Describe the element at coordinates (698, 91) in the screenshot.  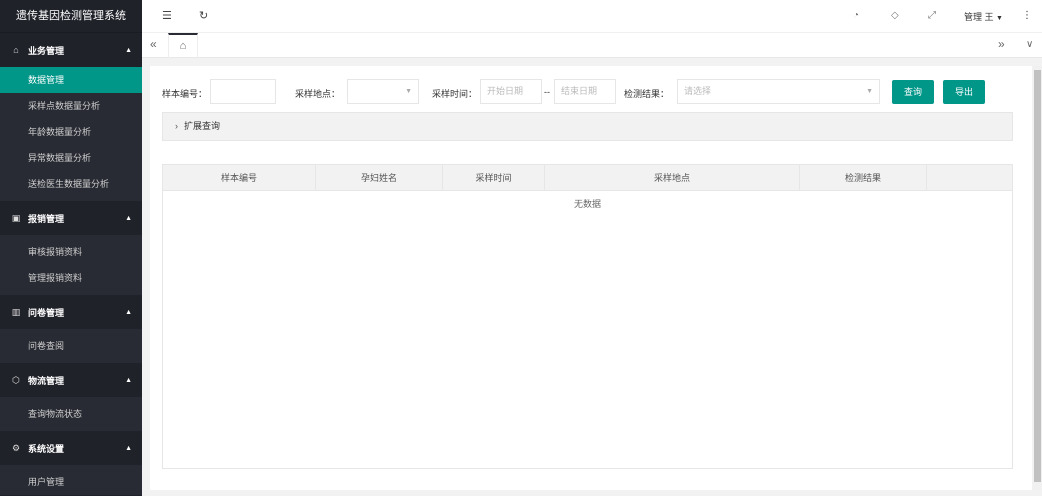
I see `result-placeholder: 请选择` at that location.